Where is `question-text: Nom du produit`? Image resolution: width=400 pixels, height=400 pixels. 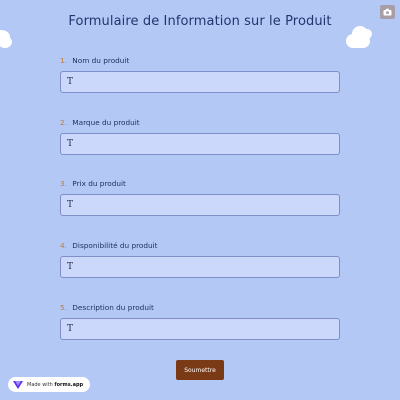 question-text: Nom du produit is located at coordinates (101, 60).